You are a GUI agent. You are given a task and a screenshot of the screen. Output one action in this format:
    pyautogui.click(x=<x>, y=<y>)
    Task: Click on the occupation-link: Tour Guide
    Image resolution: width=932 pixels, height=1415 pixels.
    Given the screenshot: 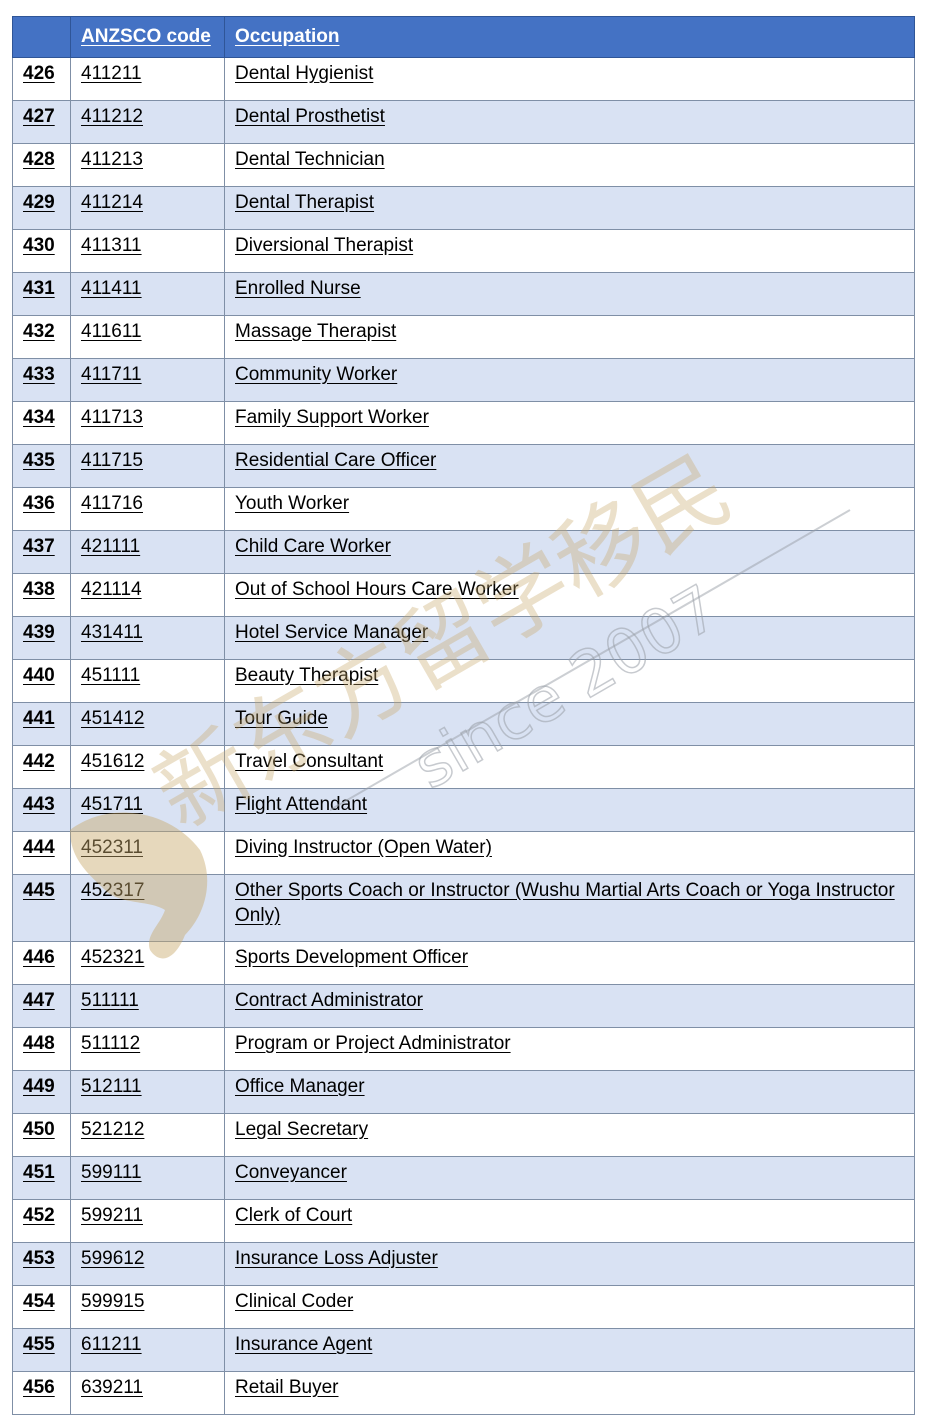 What is the action you would take?
    pyautogui.click(x=569, y=724)
    